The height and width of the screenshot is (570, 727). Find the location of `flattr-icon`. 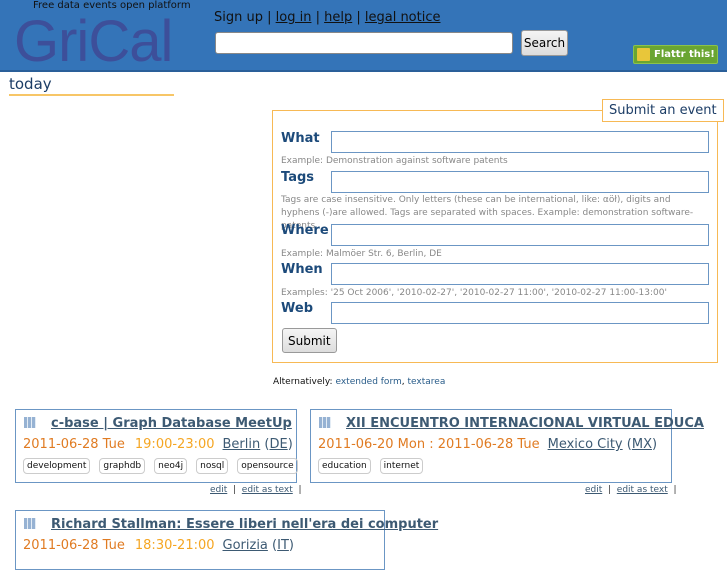

flattr-icon is located at coordinates (643, 54).